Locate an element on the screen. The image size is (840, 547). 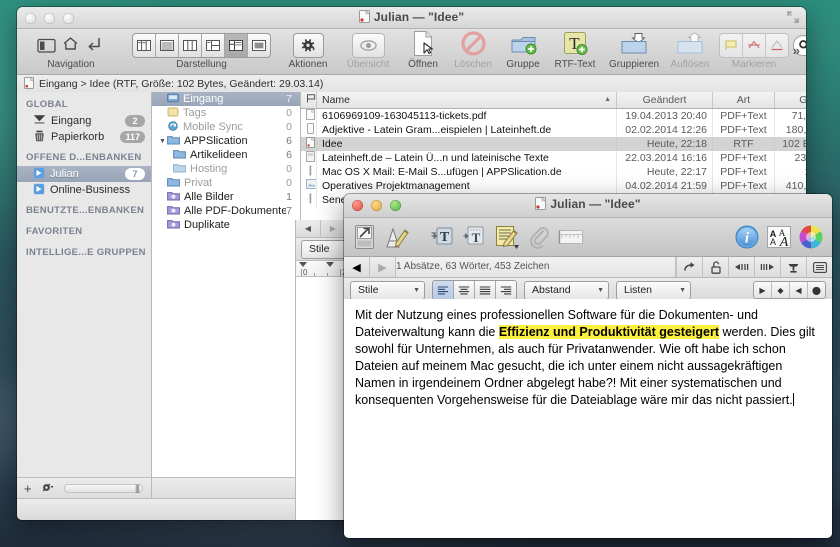
fonts-icon: AAAA is located at coordinates (779, 237).